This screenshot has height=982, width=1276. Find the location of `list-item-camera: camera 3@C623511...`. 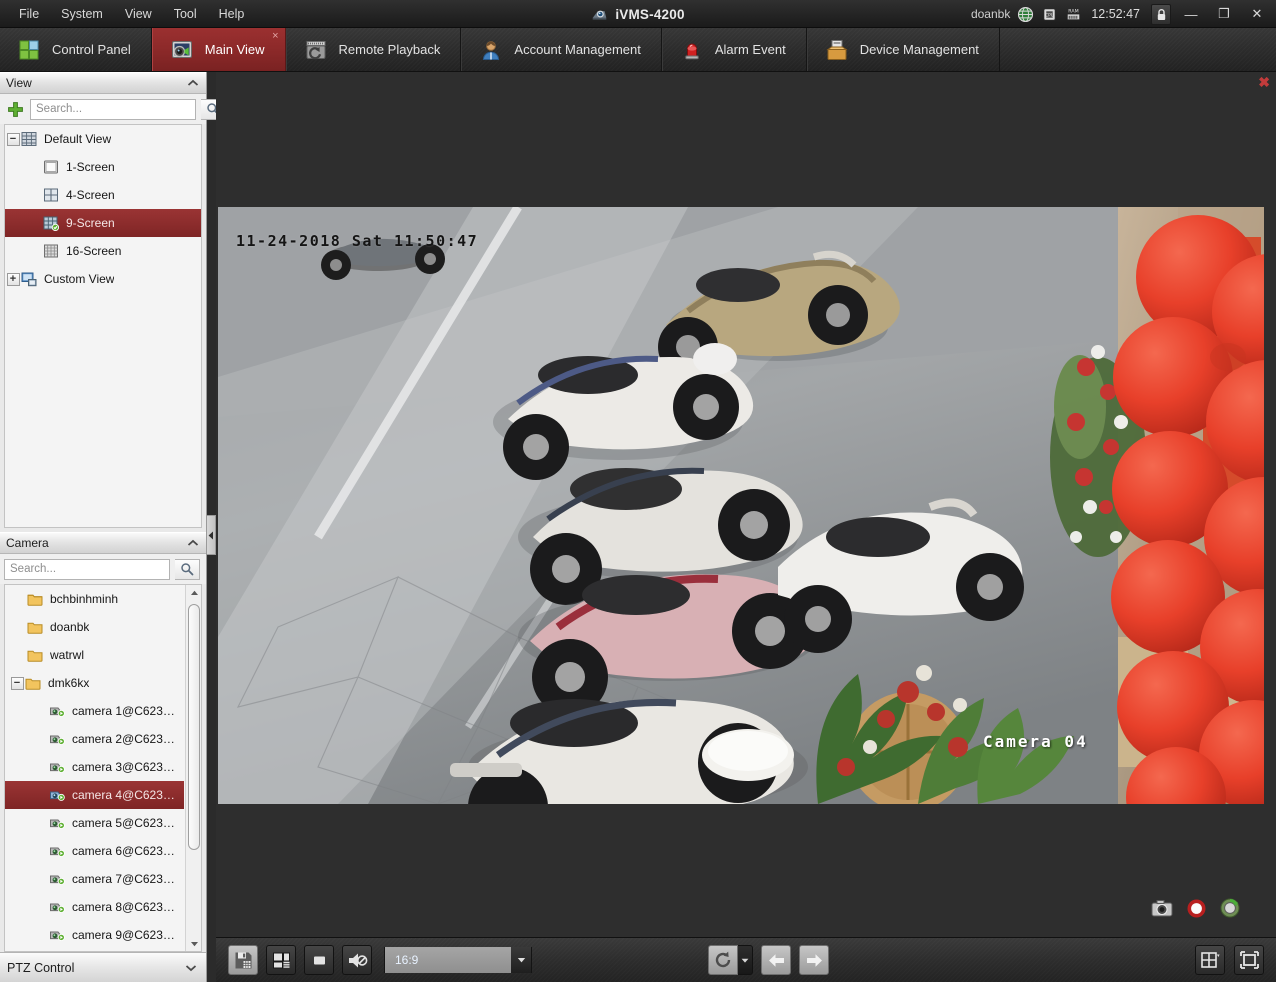

list-item-camera: camera 3@C623511... is located at coordinates (94, 767).